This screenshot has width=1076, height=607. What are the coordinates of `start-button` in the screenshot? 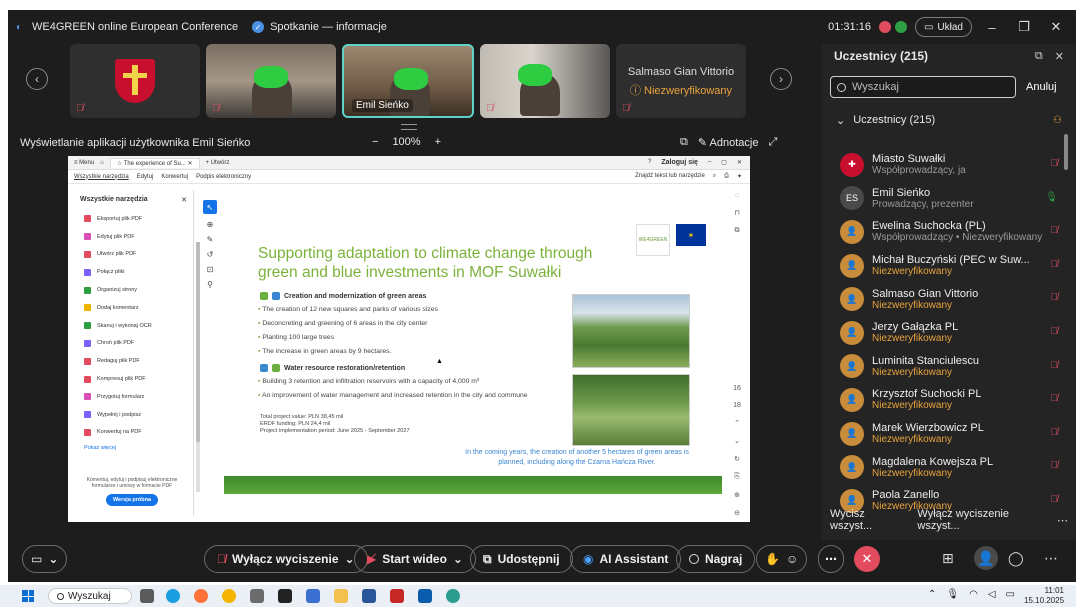 It's located at (28, 596).